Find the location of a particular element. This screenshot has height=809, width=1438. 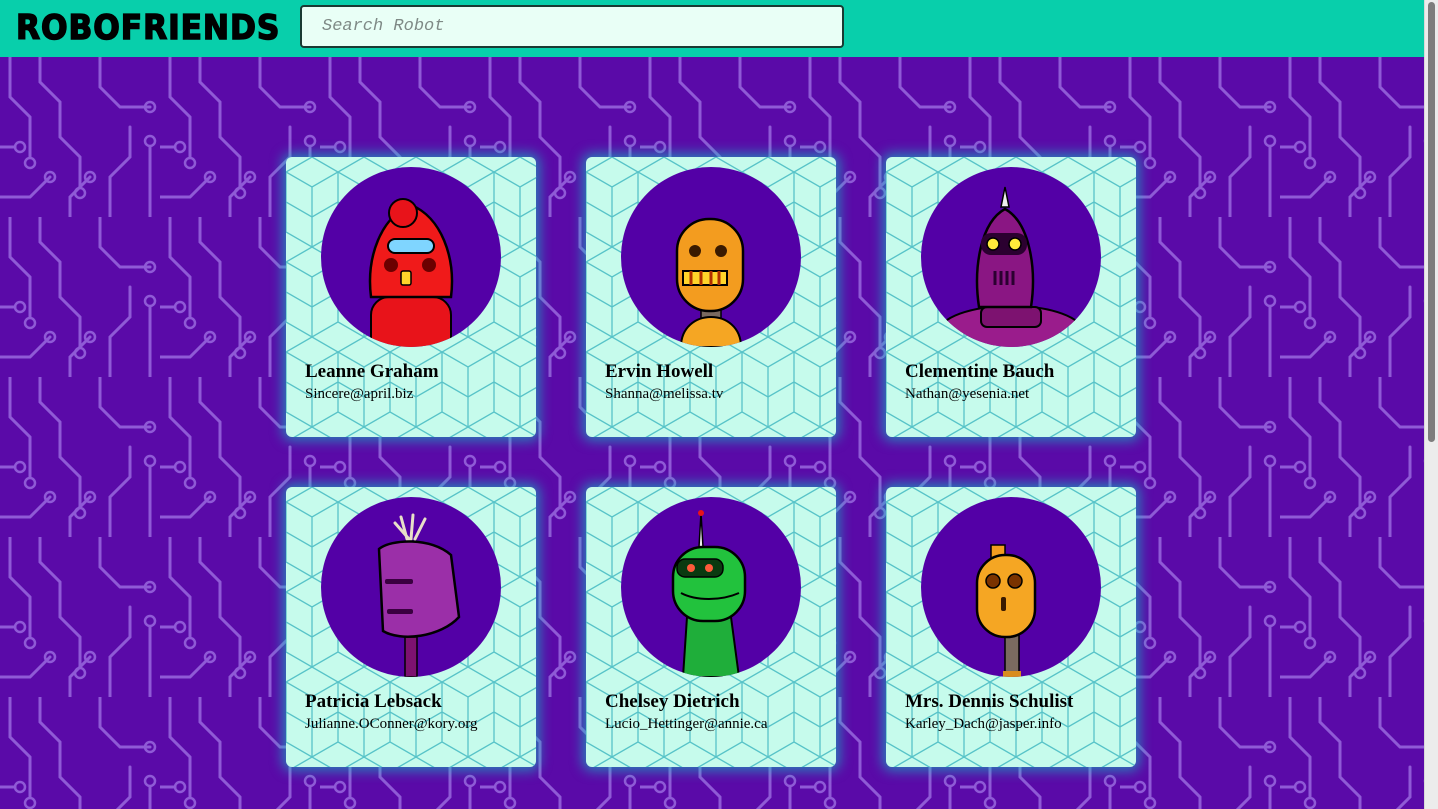

scrollbar-thumb is located at coordinates (1431, 222).